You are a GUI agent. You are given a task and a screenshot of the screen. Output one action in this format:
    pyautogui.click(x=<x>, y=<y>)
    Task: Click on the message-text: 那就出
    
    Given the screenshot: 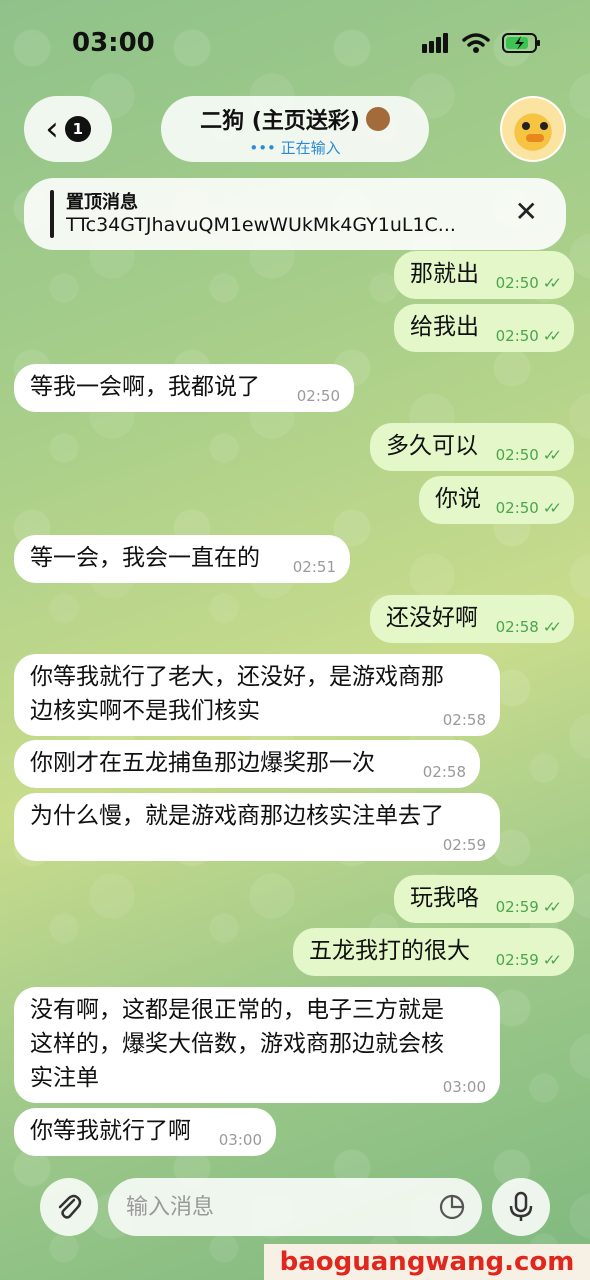 What is the action you would take?
    pyautogui.click(x=444, y=274)
    